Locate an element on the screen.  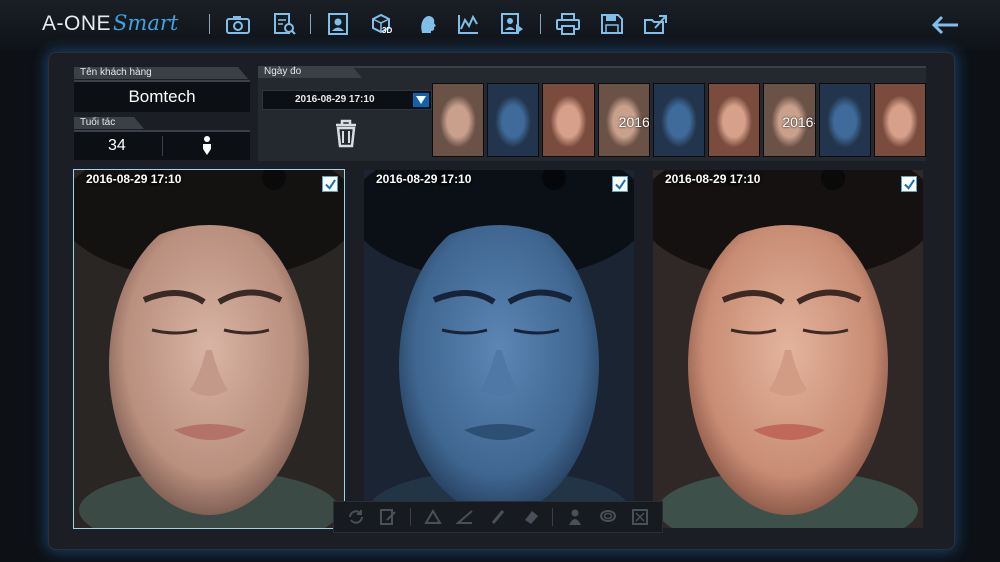
view-3d-button: 3D is located at coordinates (382, 24).